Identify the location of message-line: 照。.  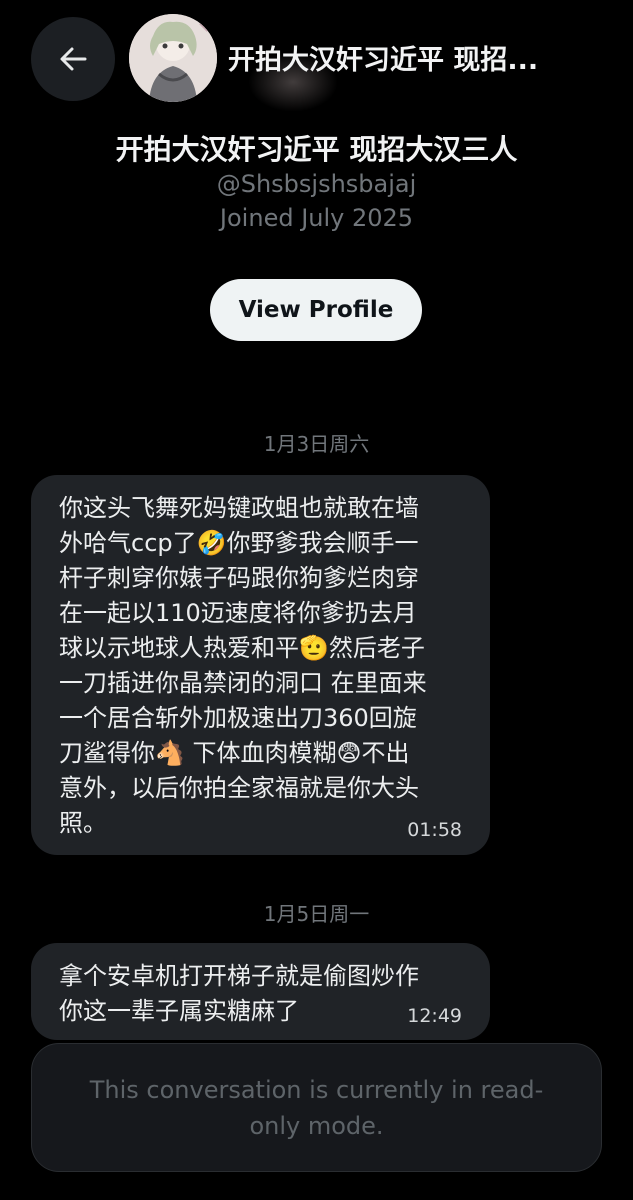
(83, 823).